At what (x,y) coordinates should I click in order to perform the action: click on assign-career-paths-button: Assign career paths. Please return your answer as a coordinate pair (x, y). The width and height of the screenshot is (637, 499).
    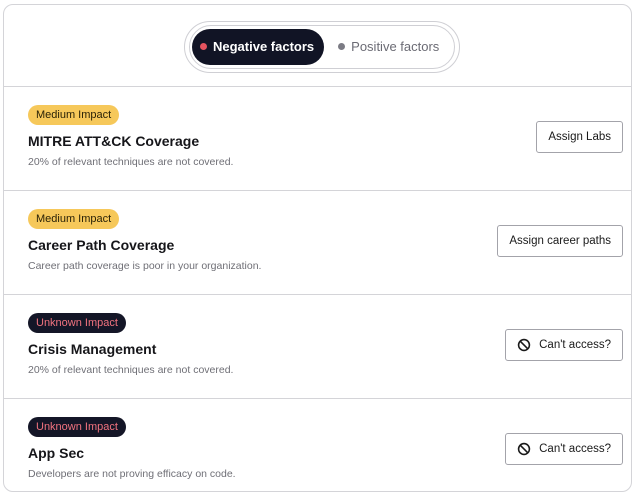
    Looking at the image, I should click on (560, 241).